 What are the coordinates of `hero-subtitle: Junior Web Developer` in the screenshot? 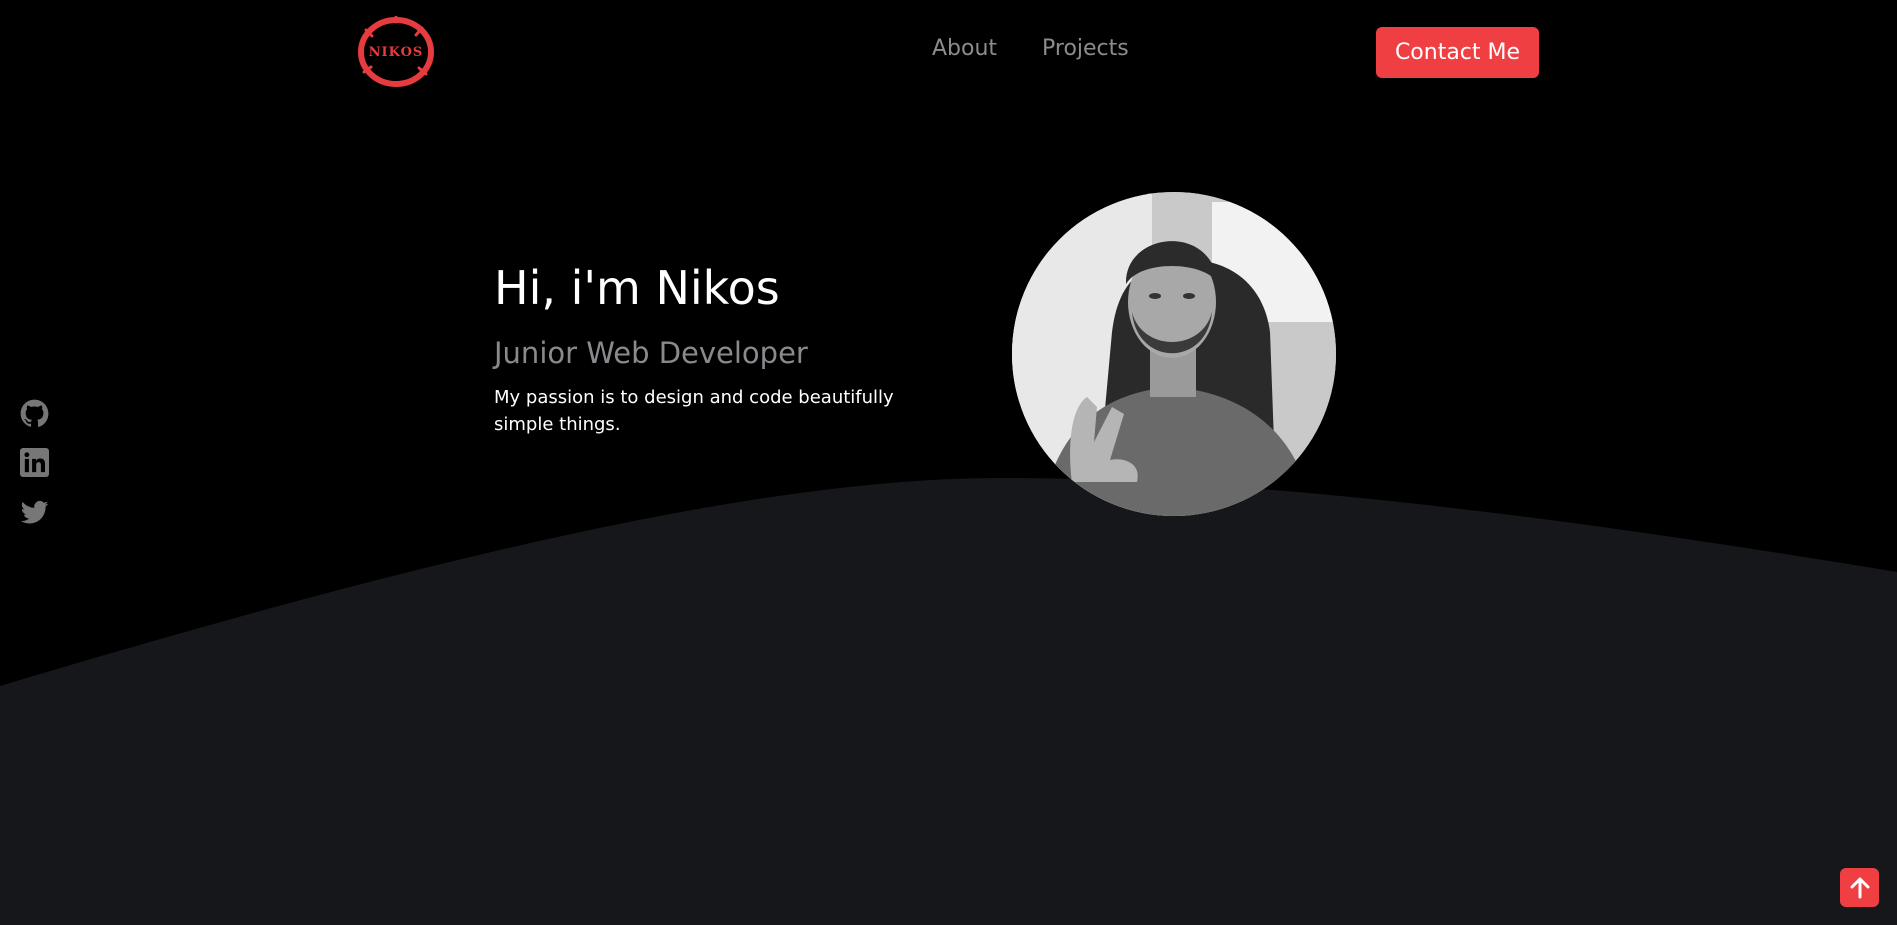 It's located at (651, 353).